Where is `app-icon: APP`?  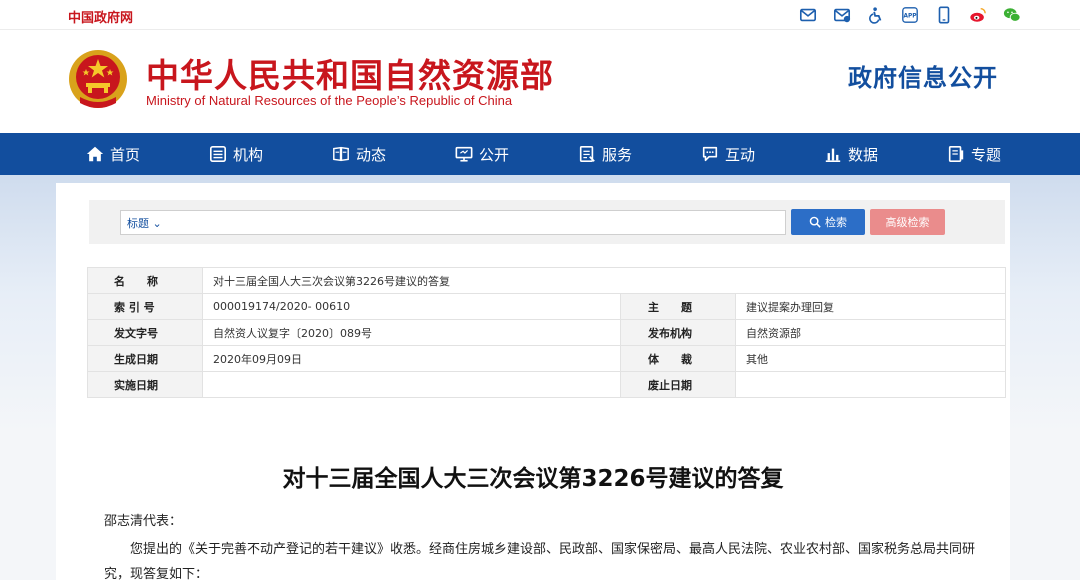 app-icon: APP is located at coordinates (910, 15).